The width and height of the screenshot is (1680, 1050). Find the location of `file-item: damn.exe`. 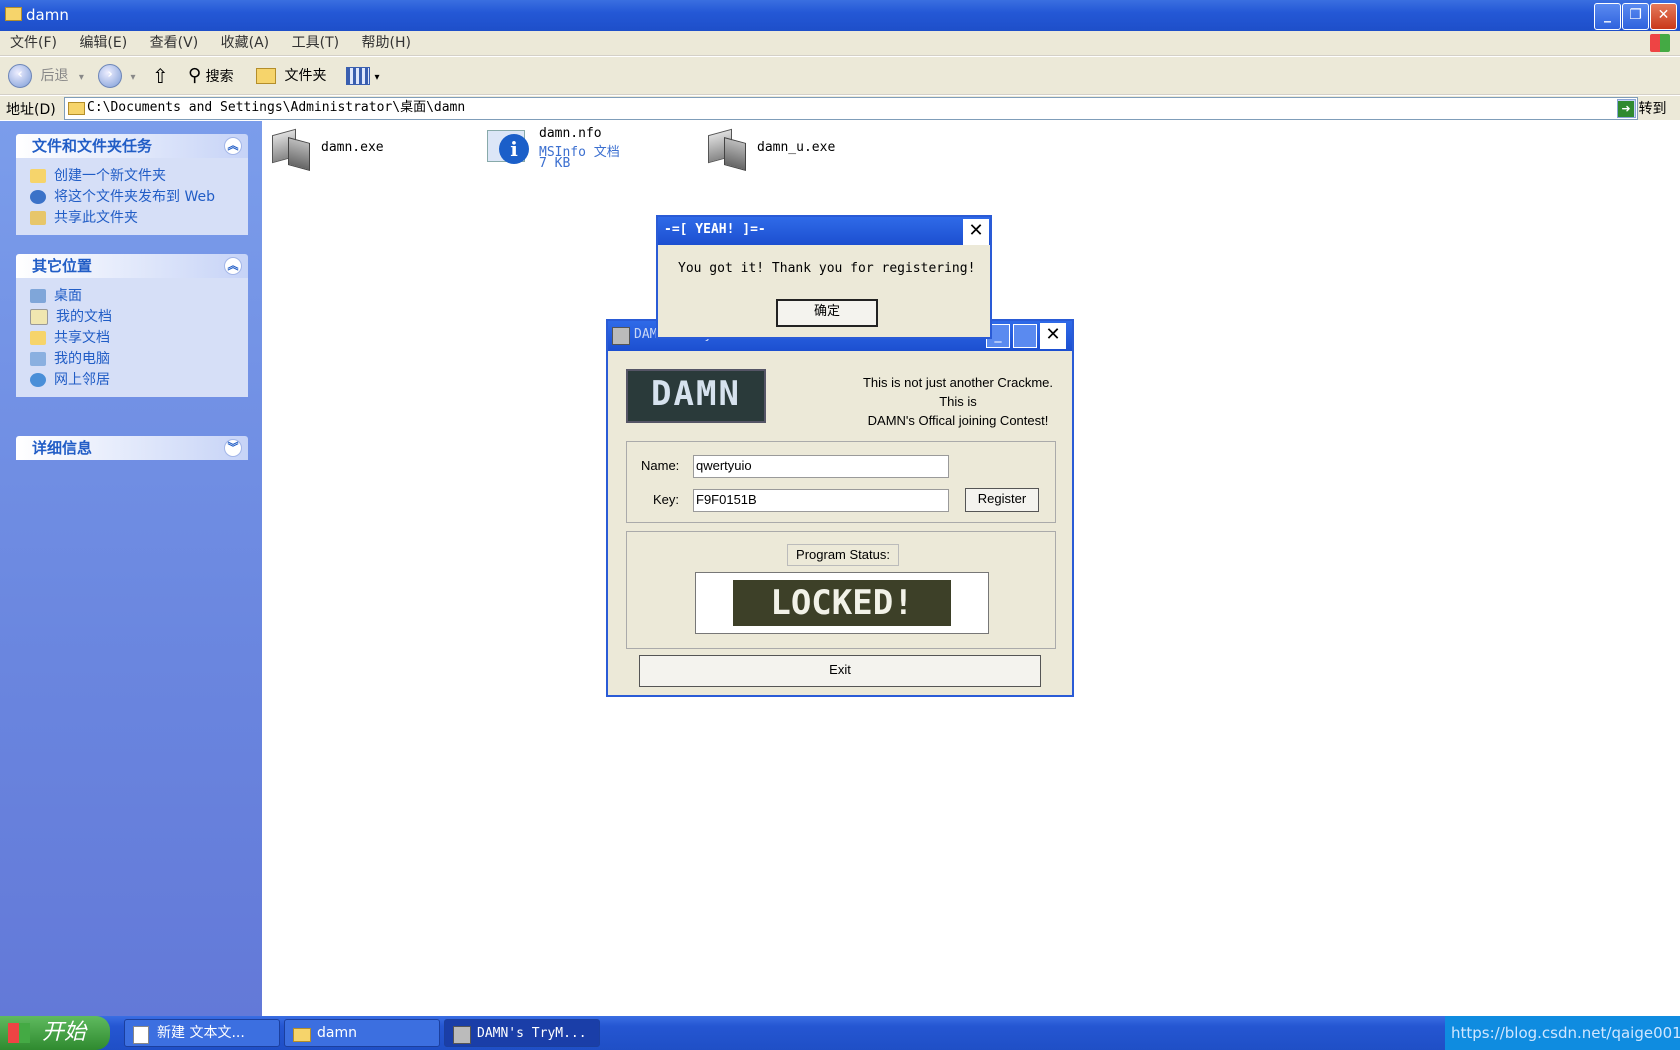

file-item: damn.exe is located at coordinates (356, 151).